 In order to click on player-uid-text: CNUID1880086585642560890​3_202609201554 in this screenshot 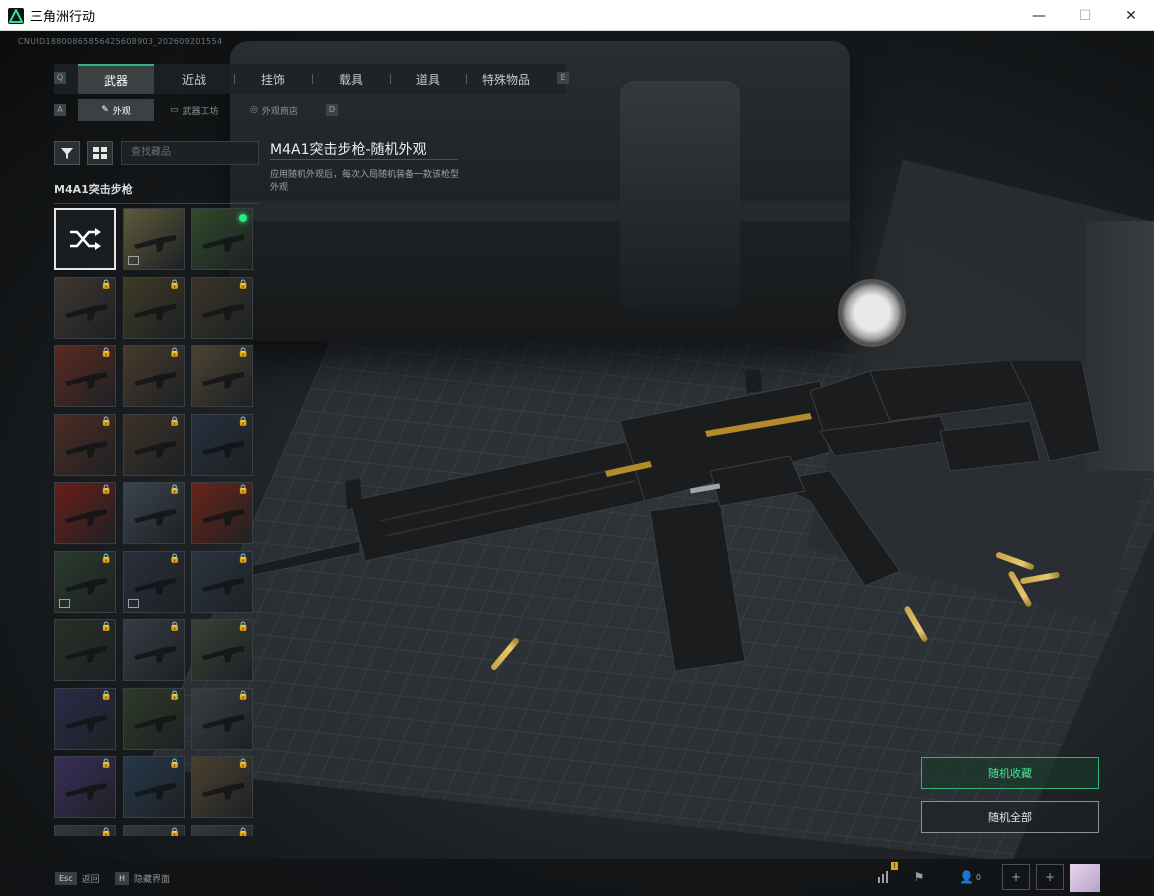, I will do `click(120, 41)`.